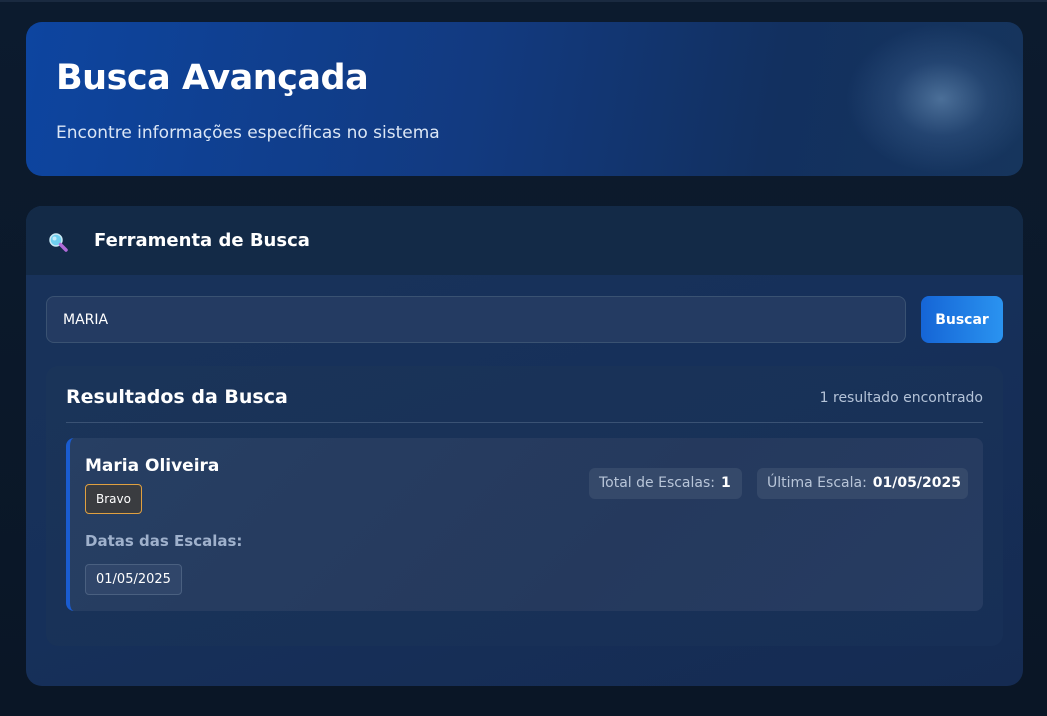  What do you see at coordinates (524, 240) in the screenshot?
I see `search-tool-header: Ferramenta de Busca` at bounding box center [524, 240].